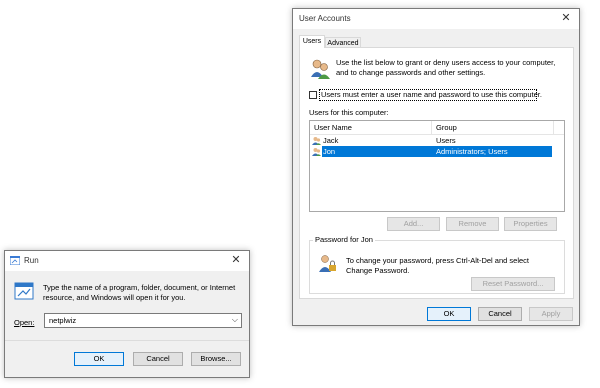 This screenshot has width=600, height=388. What do you see at coordinates (446, 127) in the screenshot?
I see `column-header-group: Group` at bounding box center [446, 127].